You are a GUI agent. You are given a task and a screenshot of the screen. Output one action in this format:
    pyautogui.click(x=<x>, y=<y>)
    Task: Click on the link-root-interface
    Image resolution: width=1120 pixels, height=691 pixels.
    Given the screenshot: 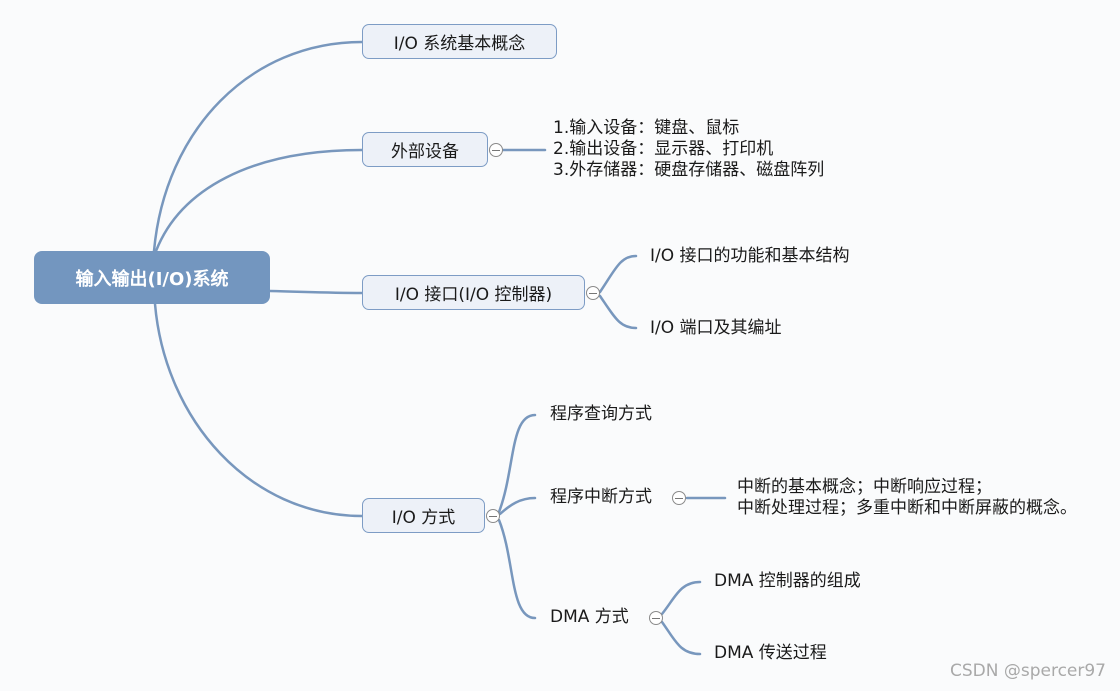 What is the action you would take?
    pyautogui.click(x=316, y=292)
    